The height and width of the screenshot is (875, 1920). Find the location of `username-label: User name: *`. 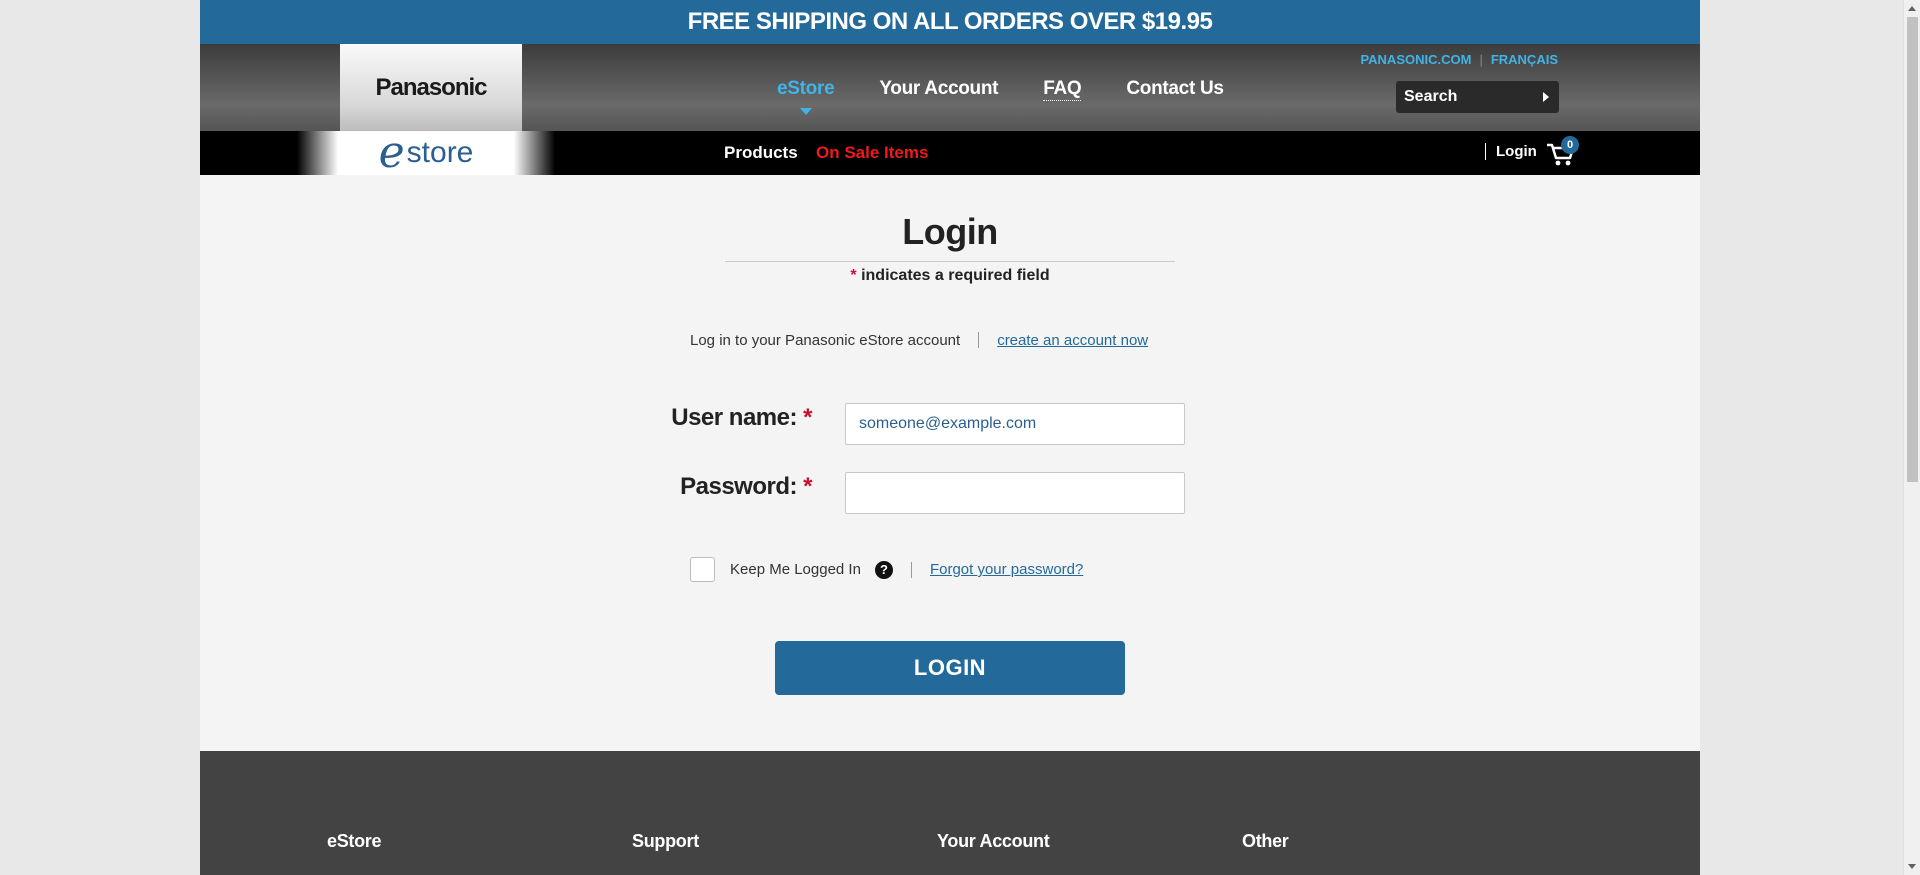

username-label: User name: * is located at coordinates (732, 418).